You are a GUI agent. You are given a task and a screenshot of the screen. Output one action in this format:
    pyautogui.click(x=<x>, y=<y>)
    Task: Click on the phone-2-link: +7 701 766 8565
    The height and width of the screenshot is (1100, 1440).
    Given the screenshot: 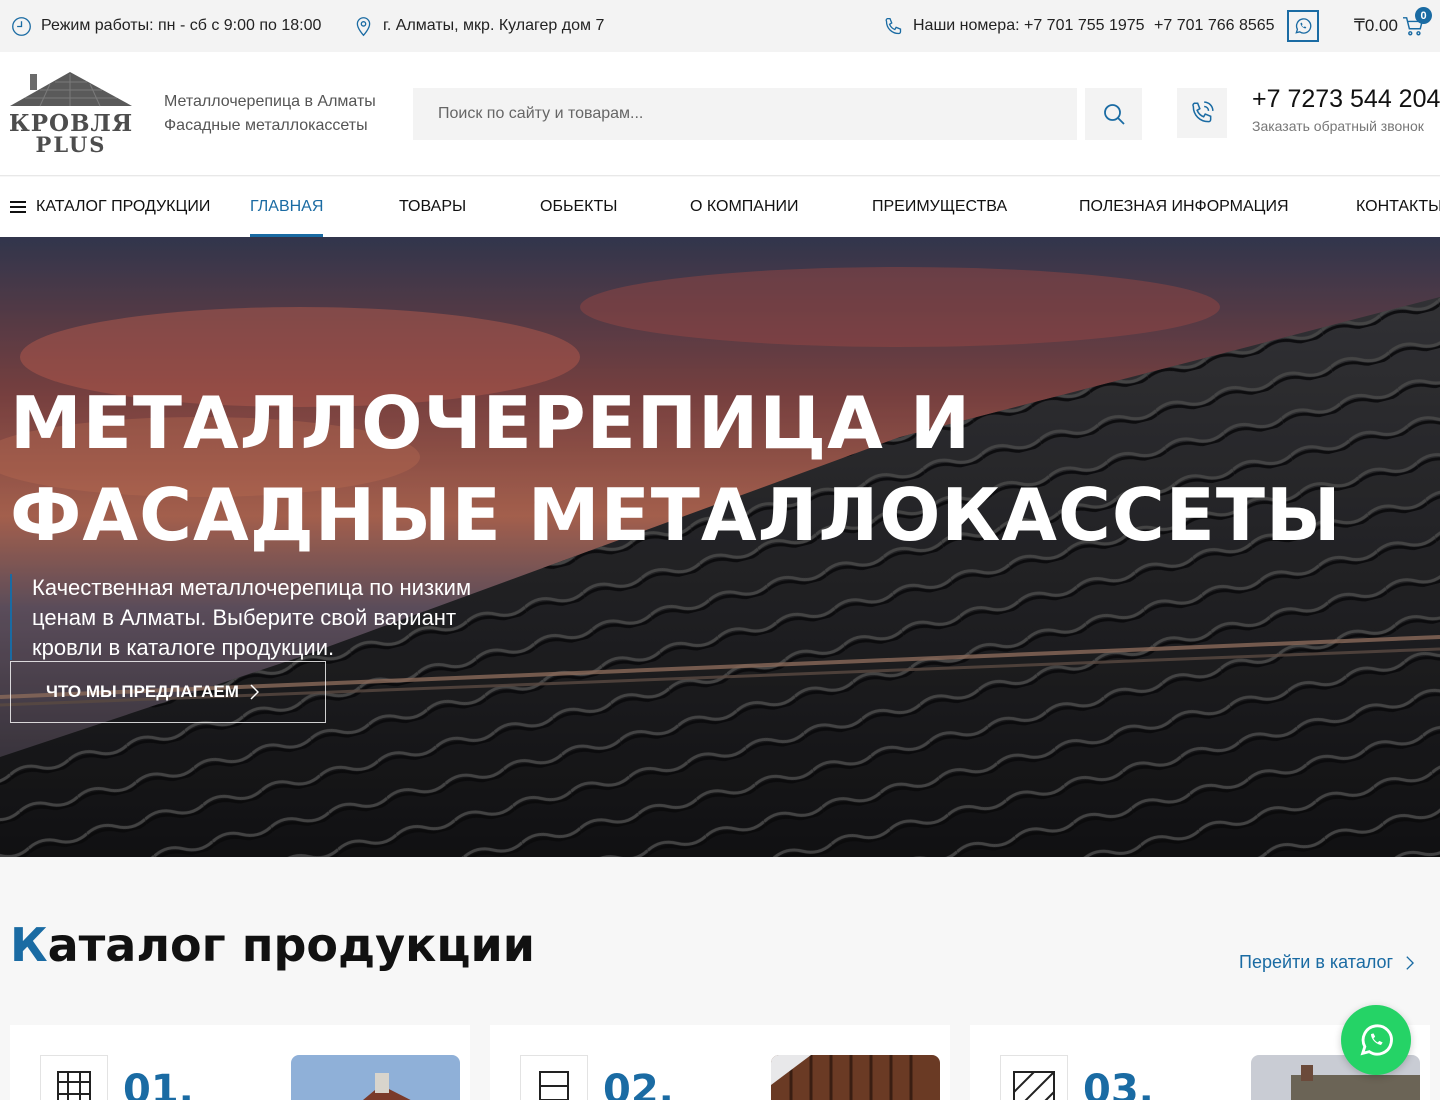 What is the action you would take?
    pyautogui.click(x=1214, y=26)
    